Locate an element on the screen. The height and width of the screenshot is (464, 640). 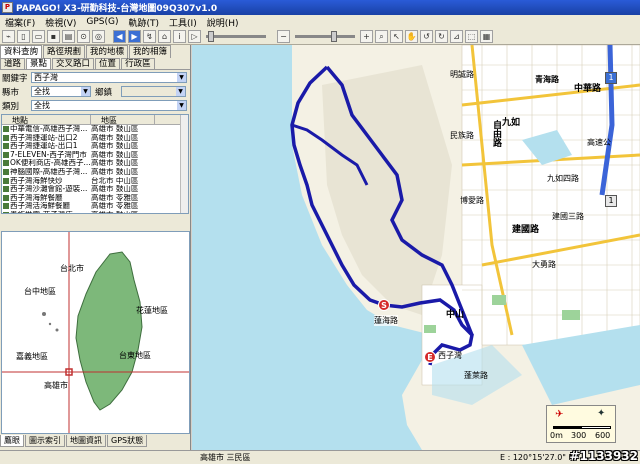
keyword-value: 西子灣 is located at coordinates (46, 77).